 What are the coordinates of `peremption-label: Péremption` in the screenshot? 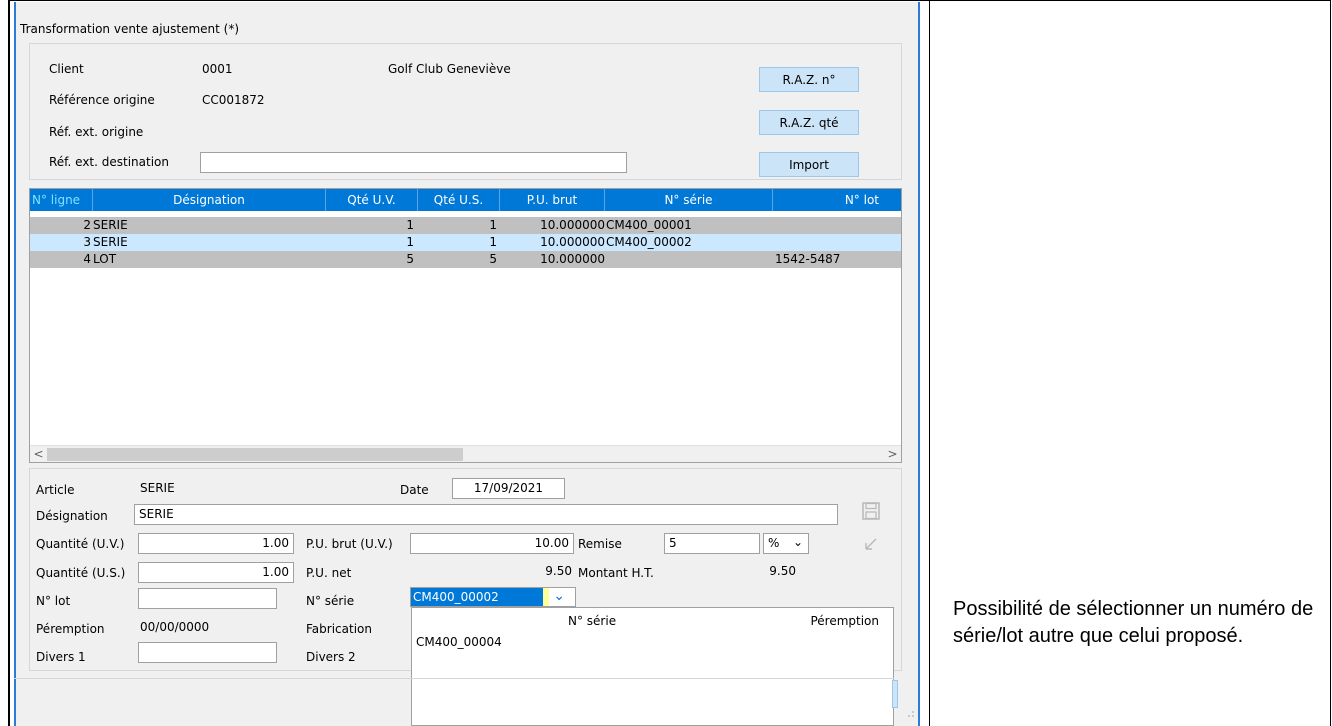 It's located at (70, 629).